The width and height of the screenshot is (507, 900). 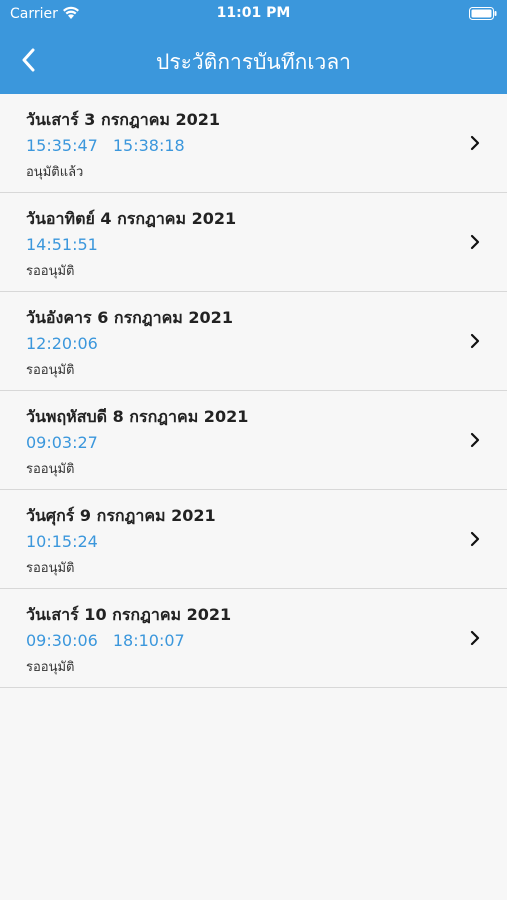 I want to click on status-time: 11:01 PM, so click(x=253, y=13).